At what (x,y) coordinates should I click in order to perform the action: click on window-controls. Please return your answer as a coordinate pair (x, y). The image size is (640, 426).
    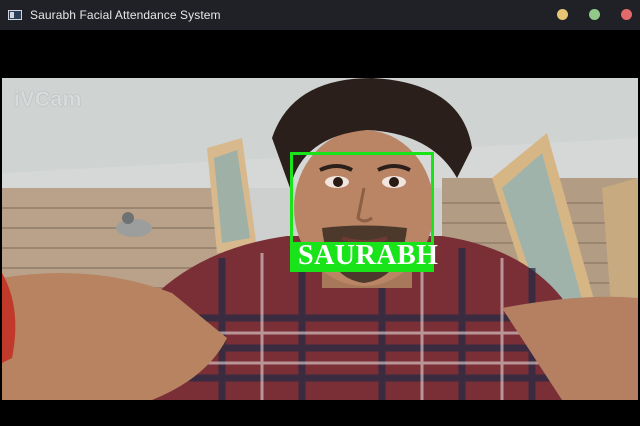
    Looking at the image, I should click on (594, 14).